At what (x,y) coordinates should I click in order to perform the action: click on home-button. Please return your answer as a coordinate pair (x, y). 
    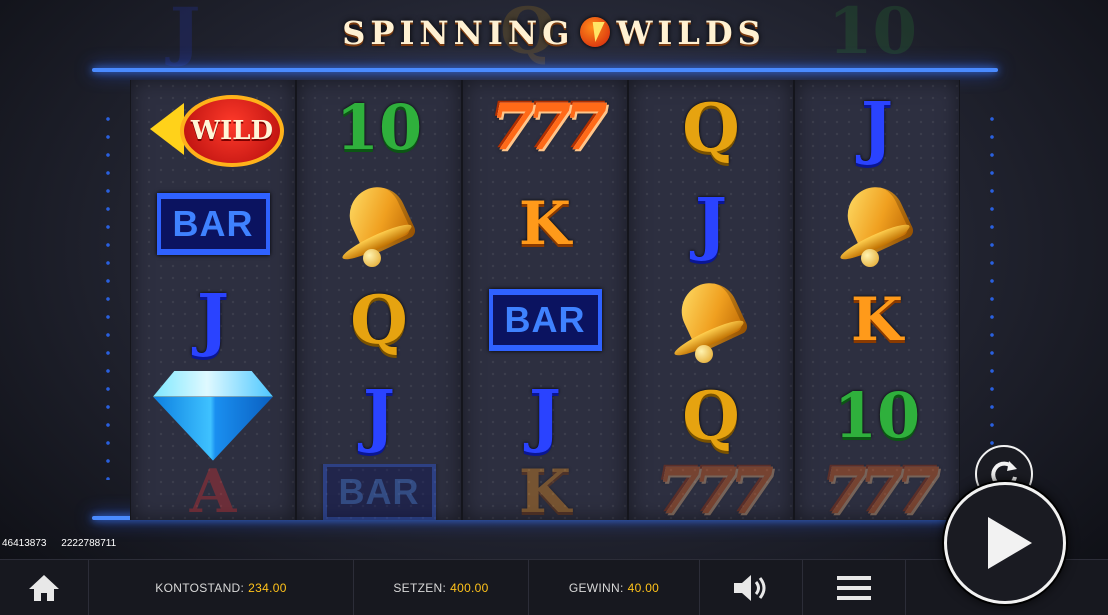
    Looking at the image, I should click on (44, 587).